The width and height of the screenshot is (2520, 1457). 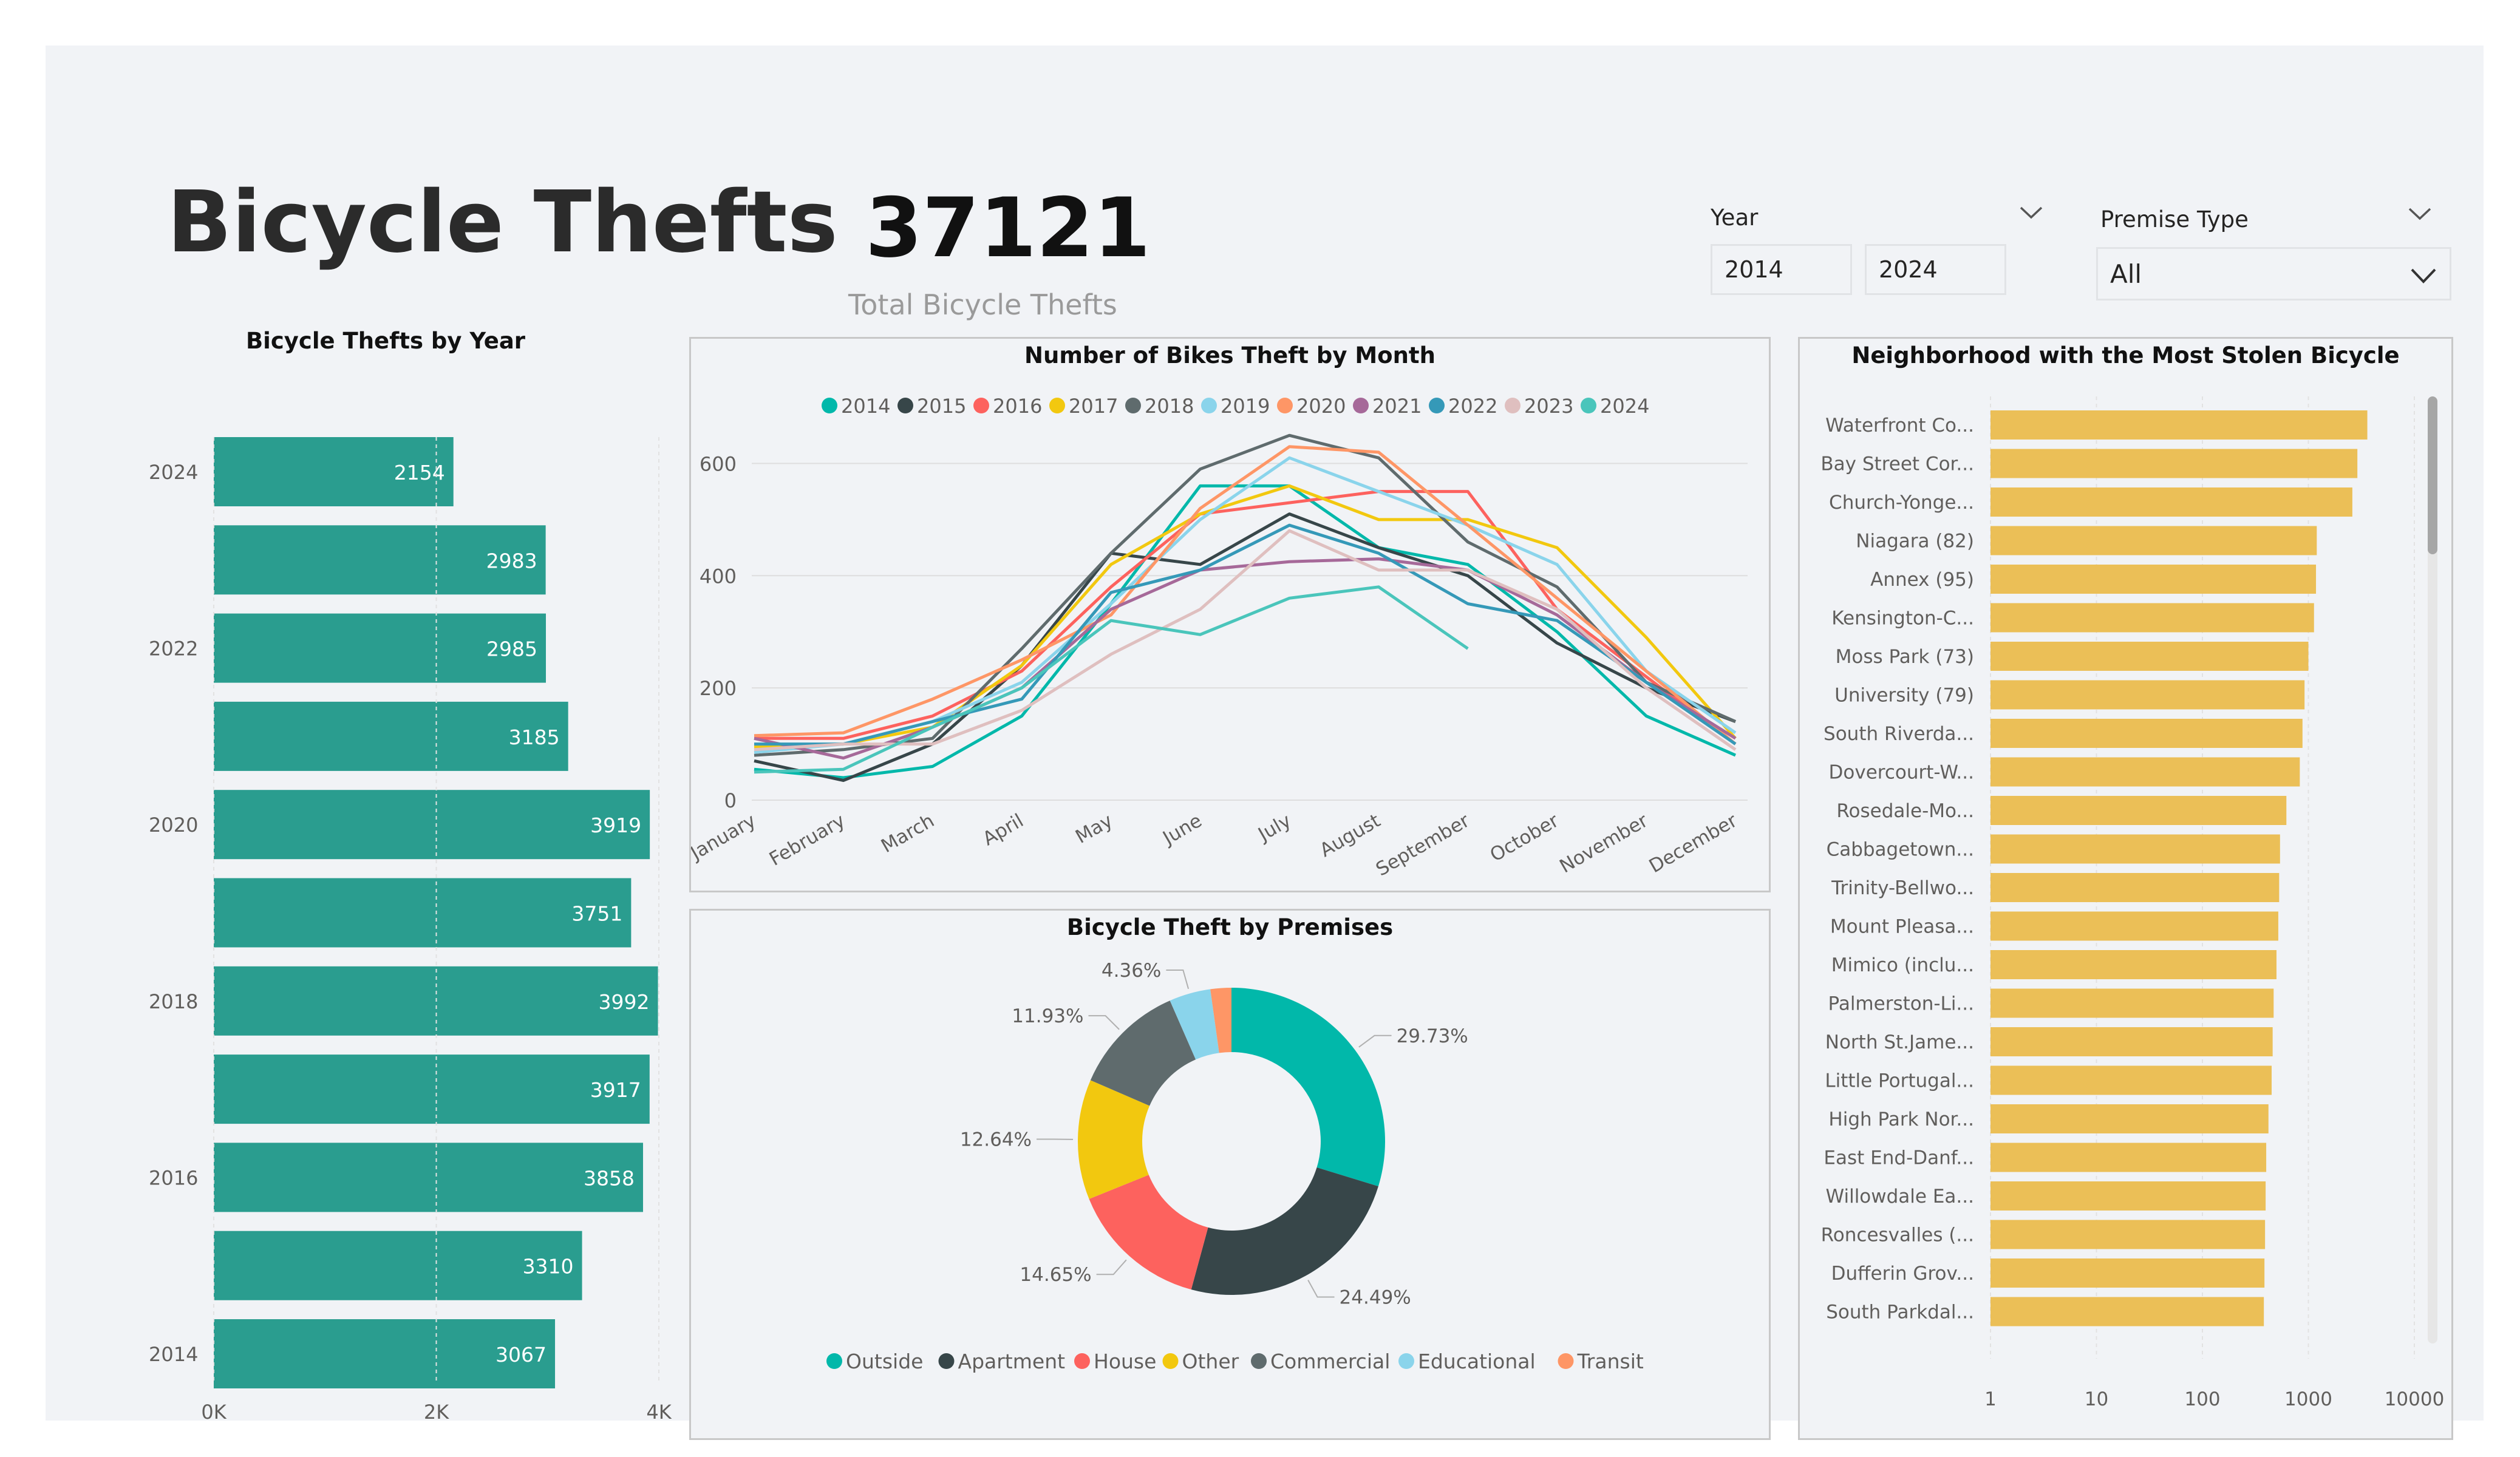 What do you see at coordinates (725, 837) in the screenshot?
I see `x-tick-label: January` at bounding box center [725, 837].